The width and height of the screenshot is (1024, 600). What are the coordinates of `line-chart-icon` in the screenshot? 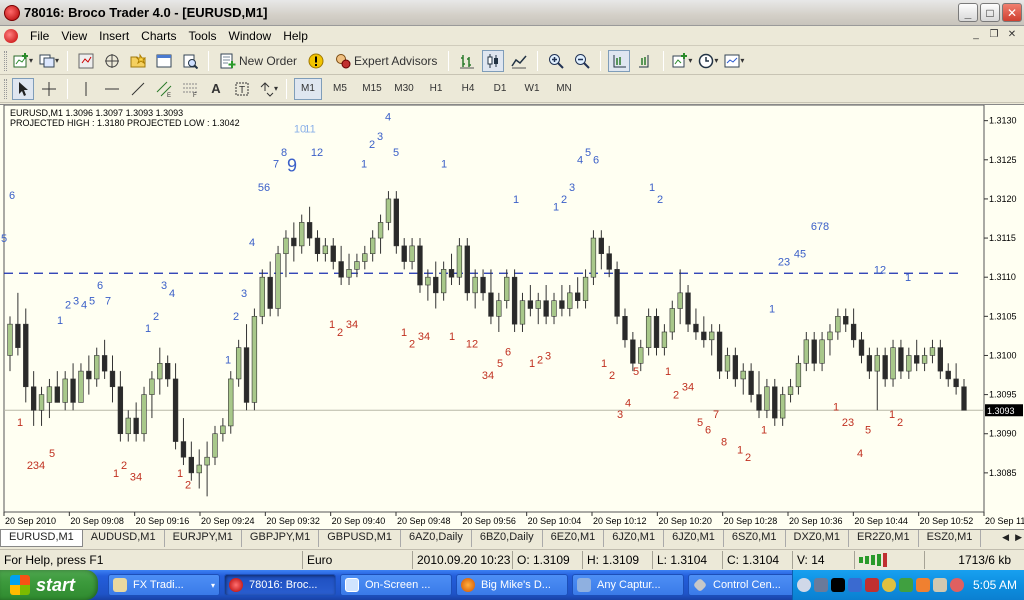 It's located at (519, 61).